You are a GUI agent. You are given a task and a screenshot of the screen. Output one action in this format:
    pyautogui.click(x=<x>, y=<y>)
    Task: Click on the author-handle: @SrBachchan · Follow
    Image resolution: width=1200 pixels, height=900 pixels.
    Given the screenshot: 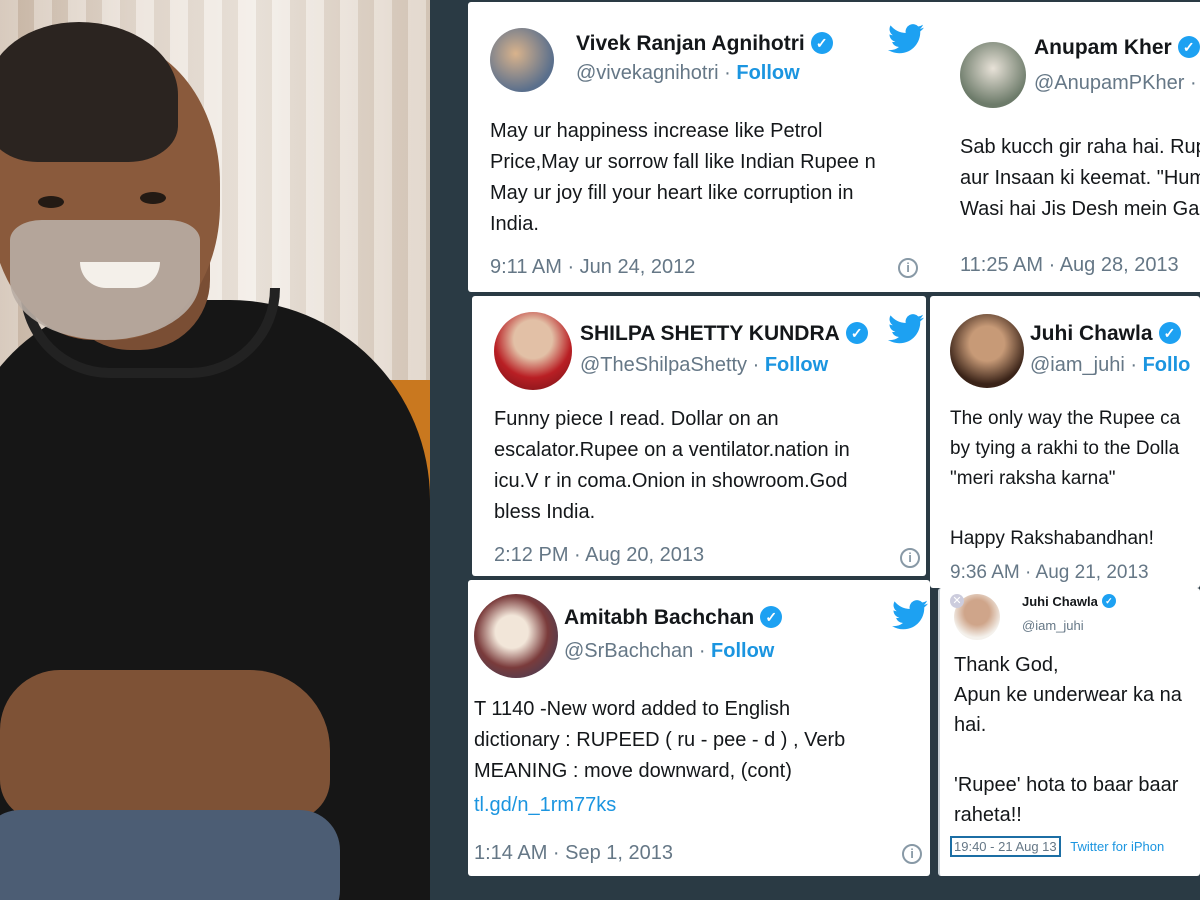 What is the action you would take?
    pyautogui.click(x=669, y=651)
    